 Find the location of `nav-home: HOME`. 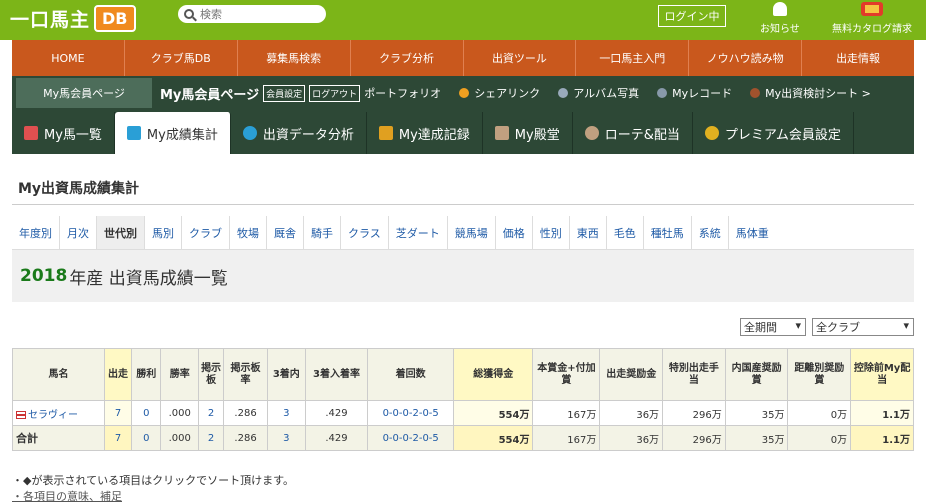

nav-home: HOME is located at coordinates (68, 58).